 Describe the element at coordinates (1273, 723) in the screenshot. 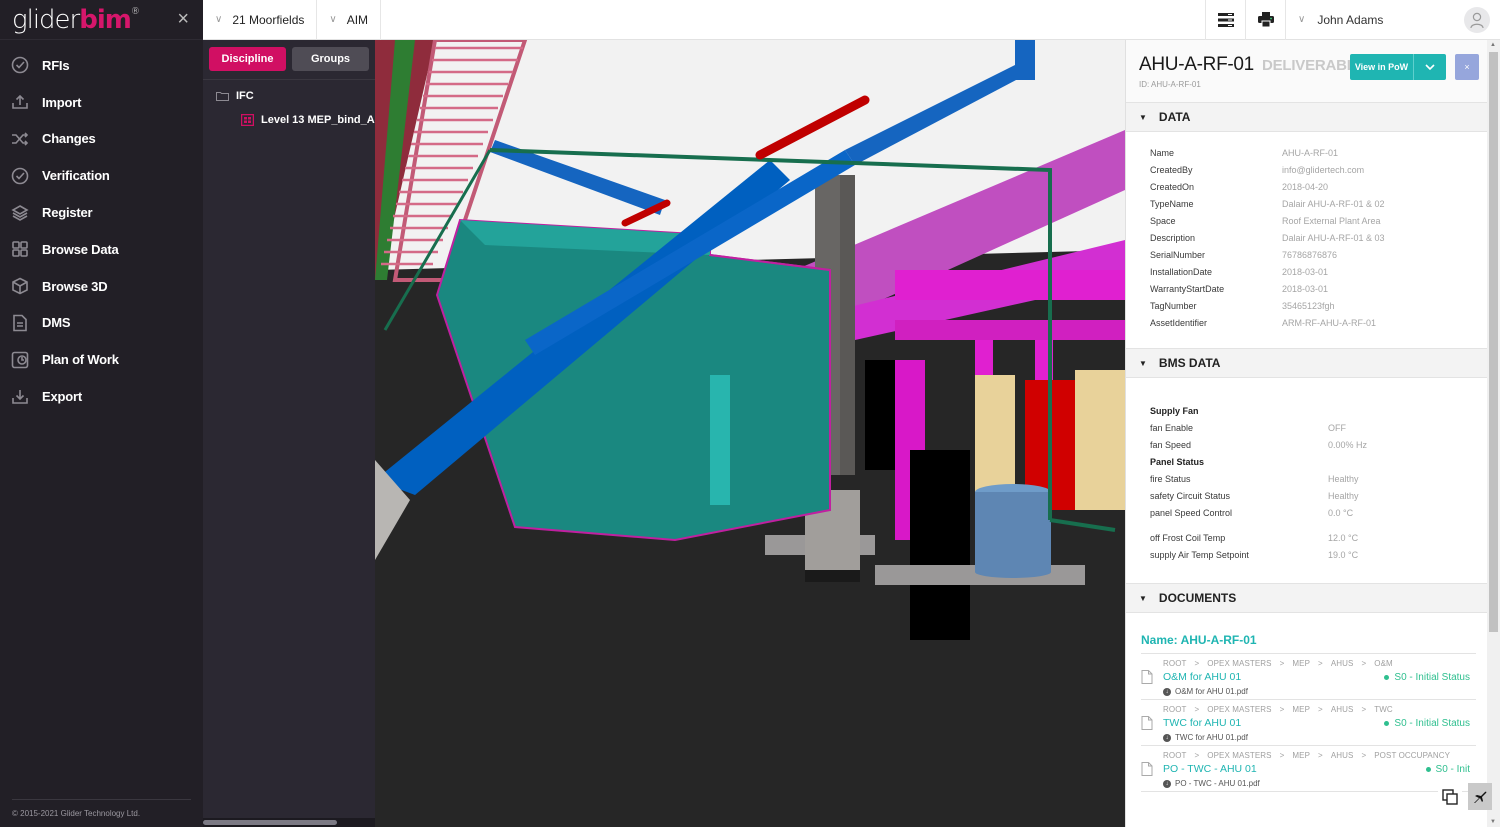

I see `document-title-link: TWC for AHU 01` at that location.